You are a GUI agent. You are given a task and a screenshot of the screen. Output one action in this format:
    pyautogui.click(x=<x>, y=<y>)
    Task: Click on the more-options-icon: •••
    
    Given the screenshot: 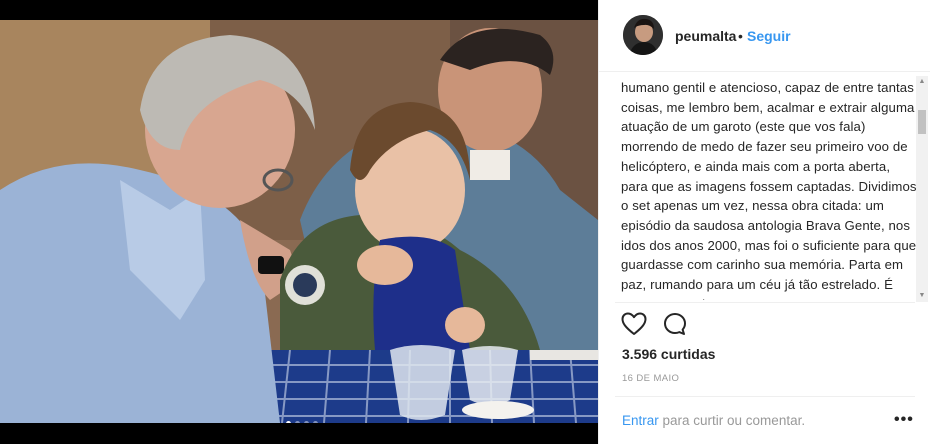 What is the action you would take?
    pyautogui.click(x=904, y=420)
    